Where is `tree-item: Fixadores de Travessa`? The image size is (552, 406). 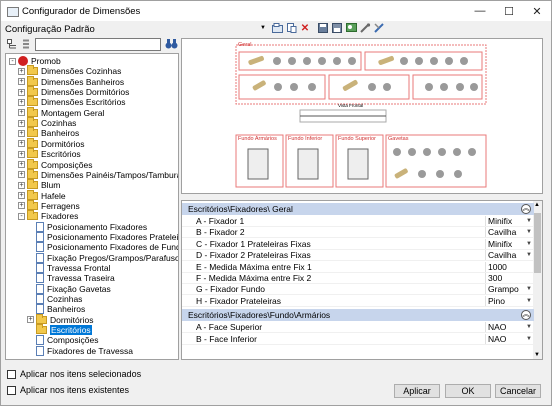
tree-item: Fixadores de Travessa is located at coordinates (80, 350).